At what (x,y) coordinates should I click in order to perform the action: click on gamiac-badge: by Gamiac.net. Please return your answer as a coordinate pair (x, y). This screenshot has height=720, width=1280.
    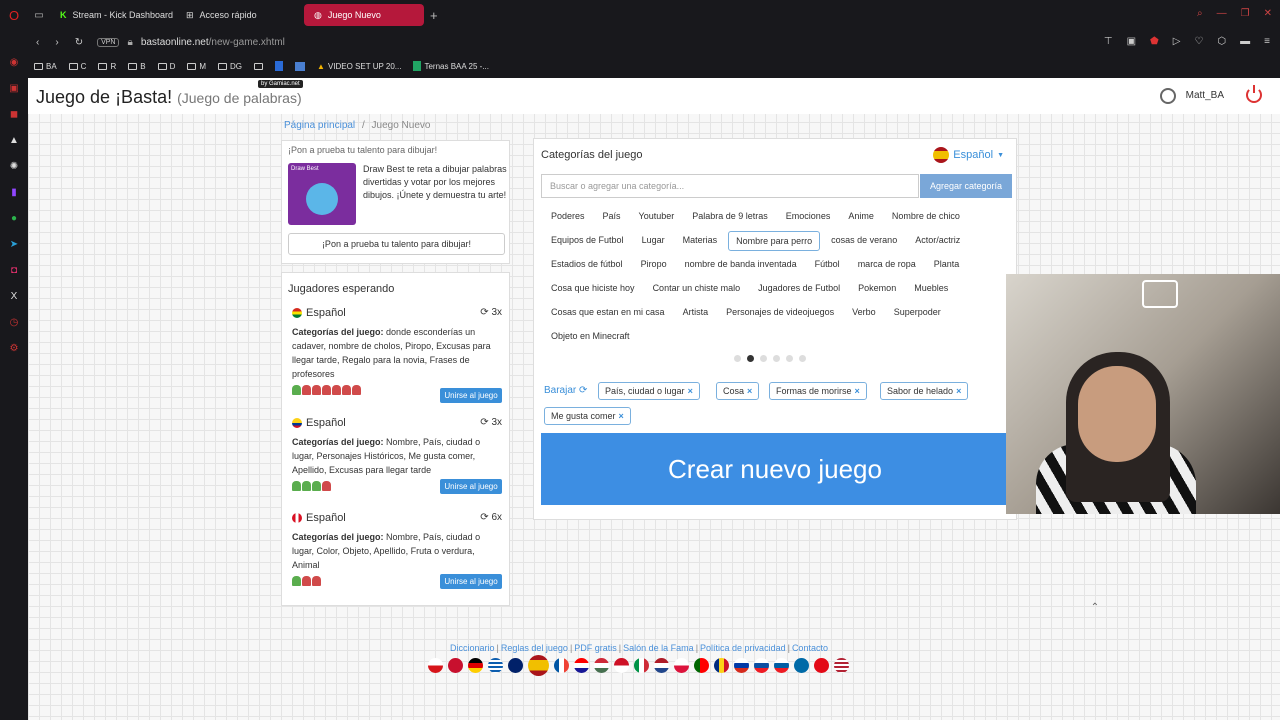
    Looking at the image, I should click on (280, 84).